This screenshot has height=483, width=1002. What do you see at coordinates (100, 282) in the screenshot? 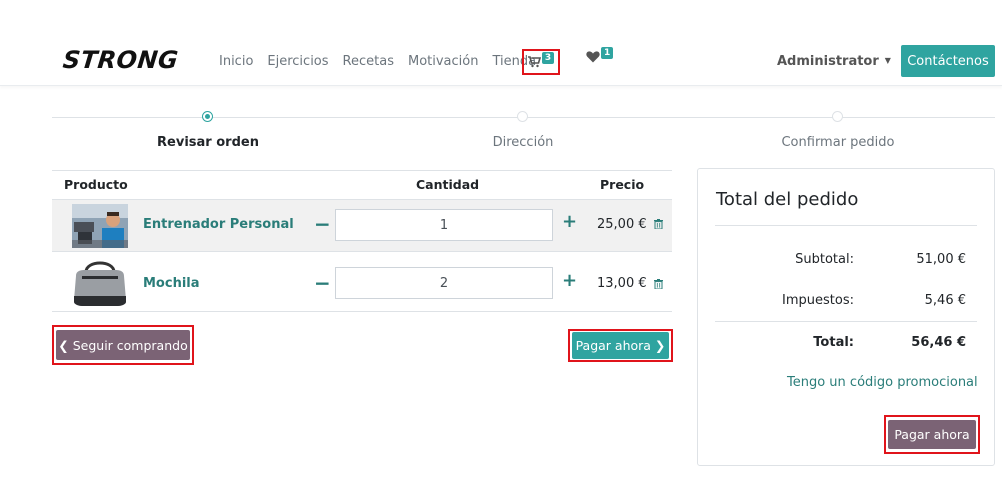
I see `backpack-photo` at bounding box center [100, 282].